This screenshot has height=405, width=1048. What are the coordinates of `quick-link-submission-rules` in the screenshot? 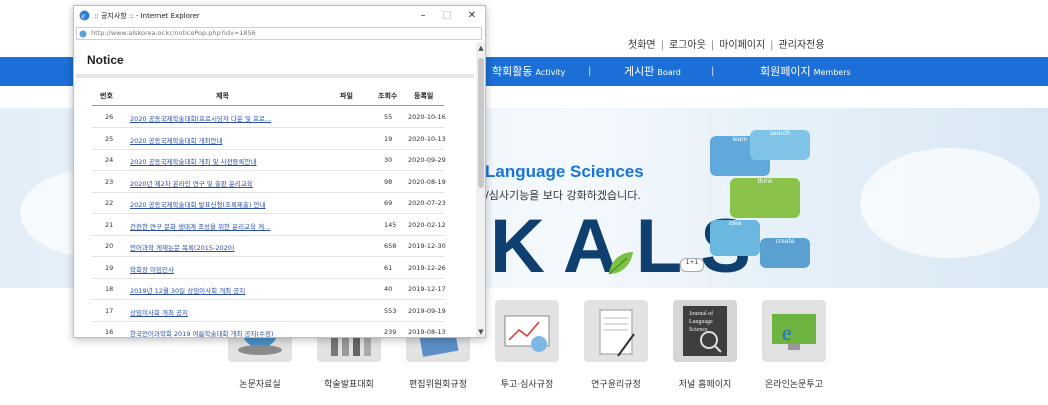 It's located at (527, 331).